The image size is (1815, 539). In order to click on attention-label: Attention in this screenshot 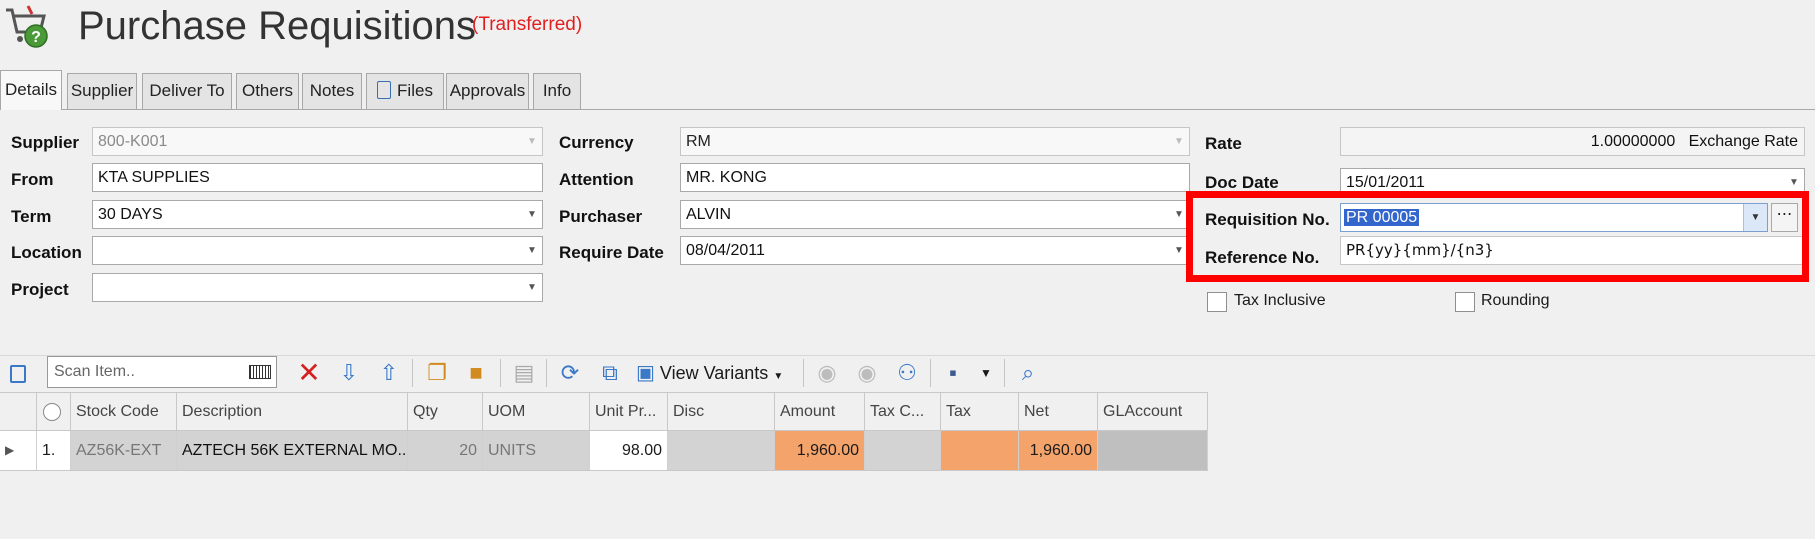, I will do `click(596, 179)`.